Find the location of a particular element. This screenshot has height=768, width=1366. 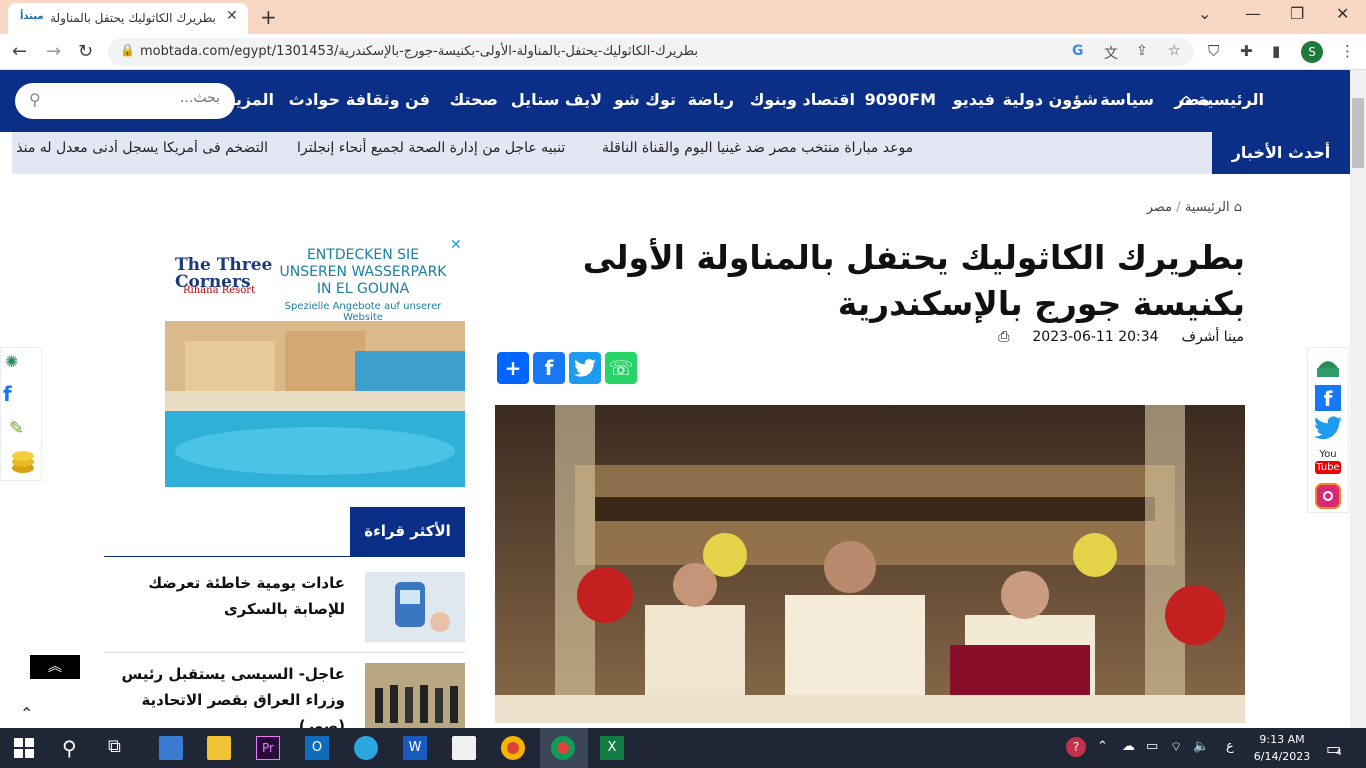

scrollbar-thumb is located at coordinates (1358, 133).